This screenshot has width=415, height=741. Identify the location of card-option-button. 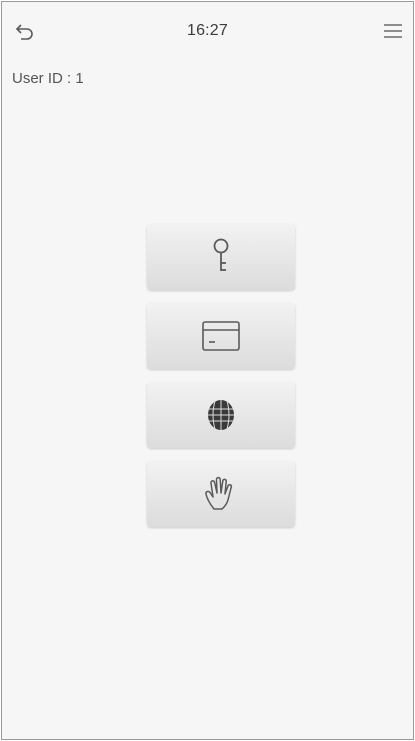
(221, 336).